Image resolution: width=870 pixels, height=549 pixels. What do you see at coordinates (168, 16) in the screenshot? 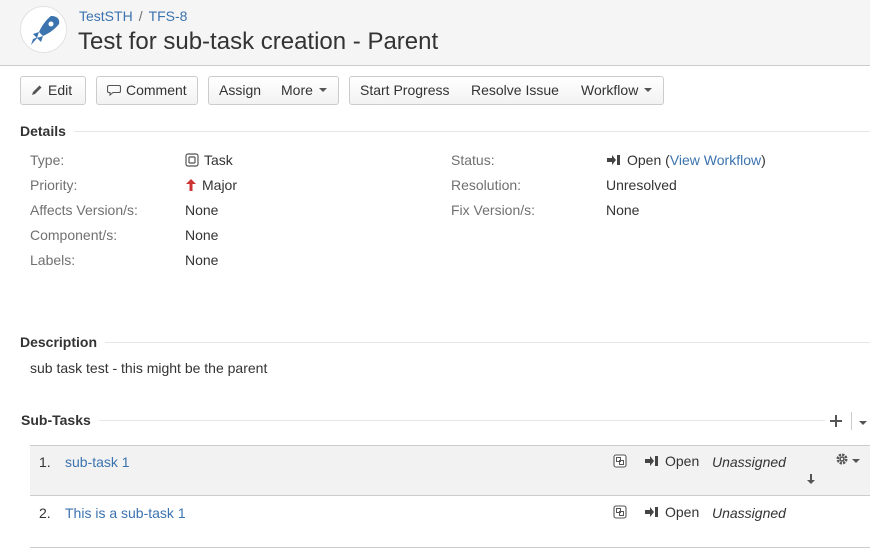
I see `breadcrumb-issue-key-link: TFS-8` at bounding box center [168, 16].